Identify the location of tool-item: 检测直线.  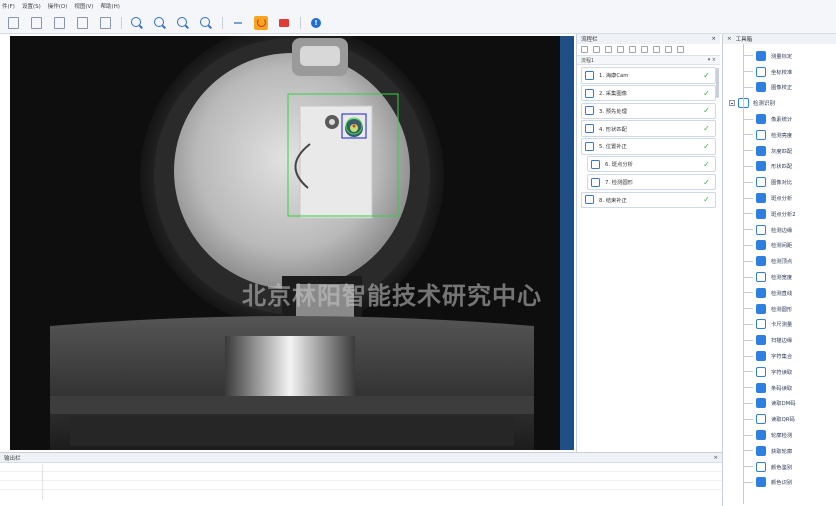
(779, 293).